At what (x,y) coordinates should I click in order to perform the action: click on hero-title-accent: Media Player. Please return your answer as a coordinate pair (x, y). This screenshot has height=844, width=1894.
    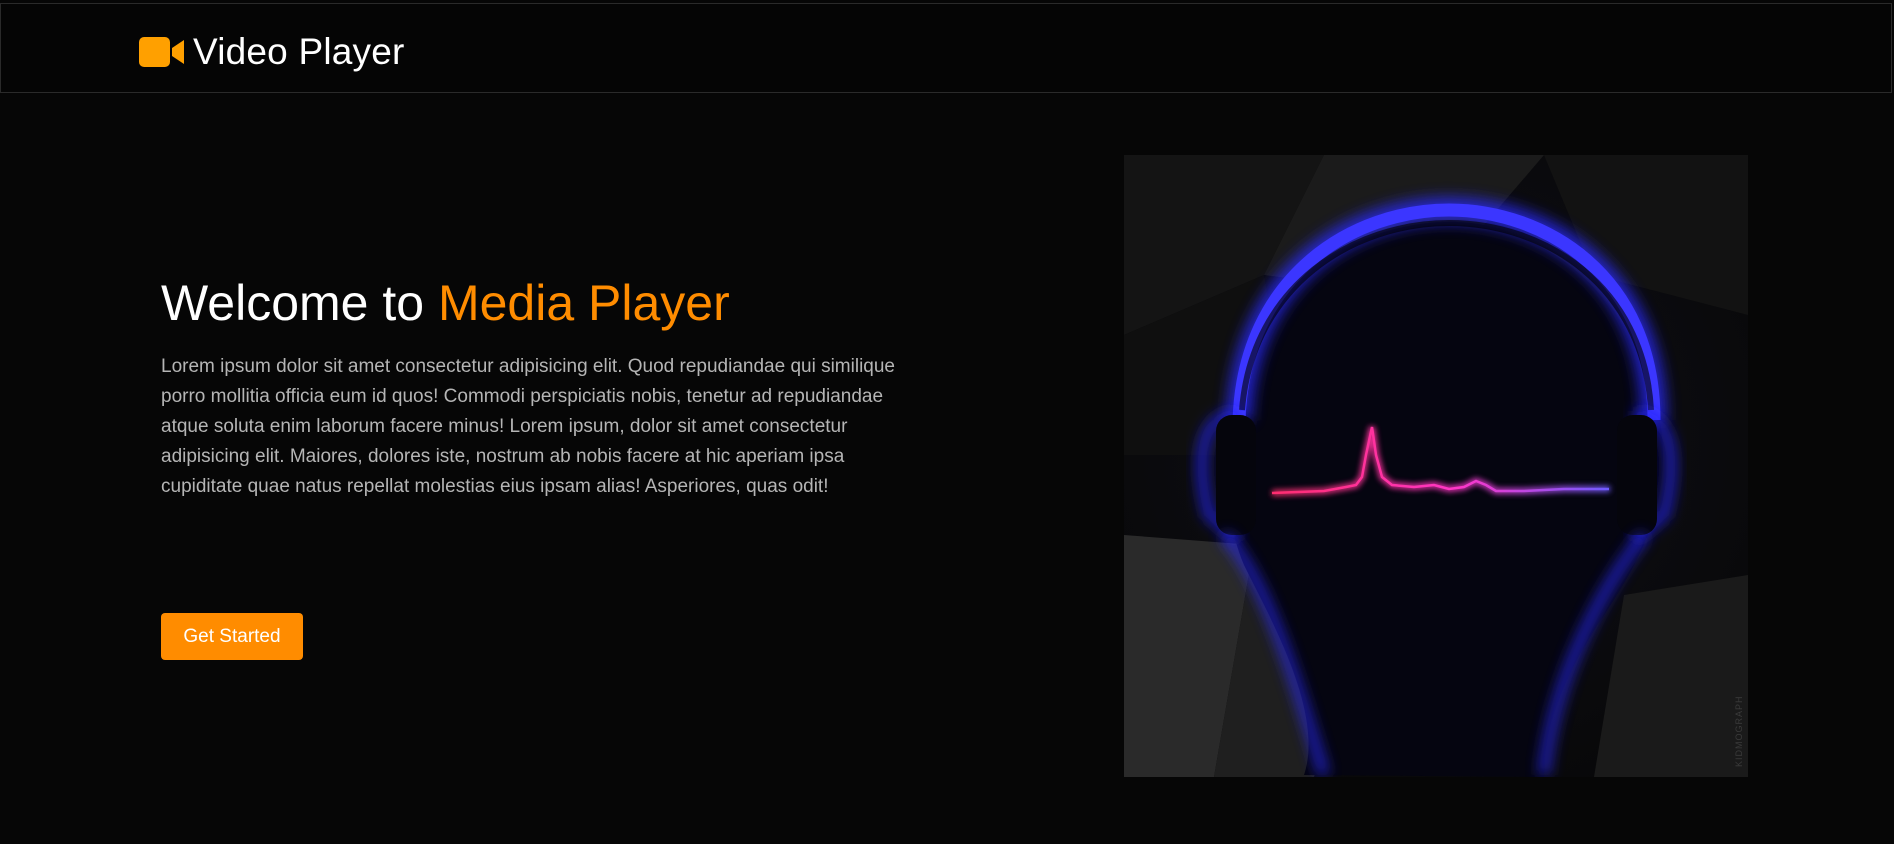
    Looking at the image, I should click on (583, 303).